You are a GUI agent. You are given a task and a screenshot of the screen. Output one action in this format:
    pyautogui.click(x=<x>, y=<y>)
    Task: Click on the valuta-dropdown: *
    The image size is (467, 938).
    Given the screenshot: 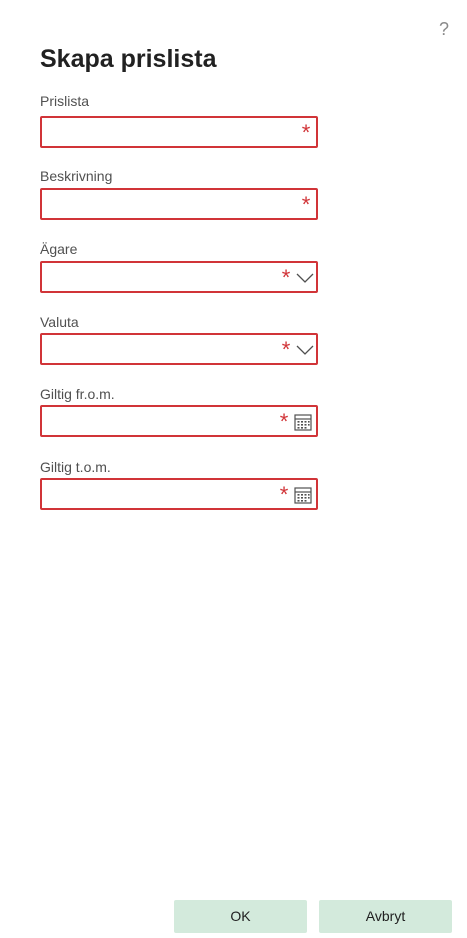 What is the action you would take?
    pyautogui.click(x=179, y=349)
    